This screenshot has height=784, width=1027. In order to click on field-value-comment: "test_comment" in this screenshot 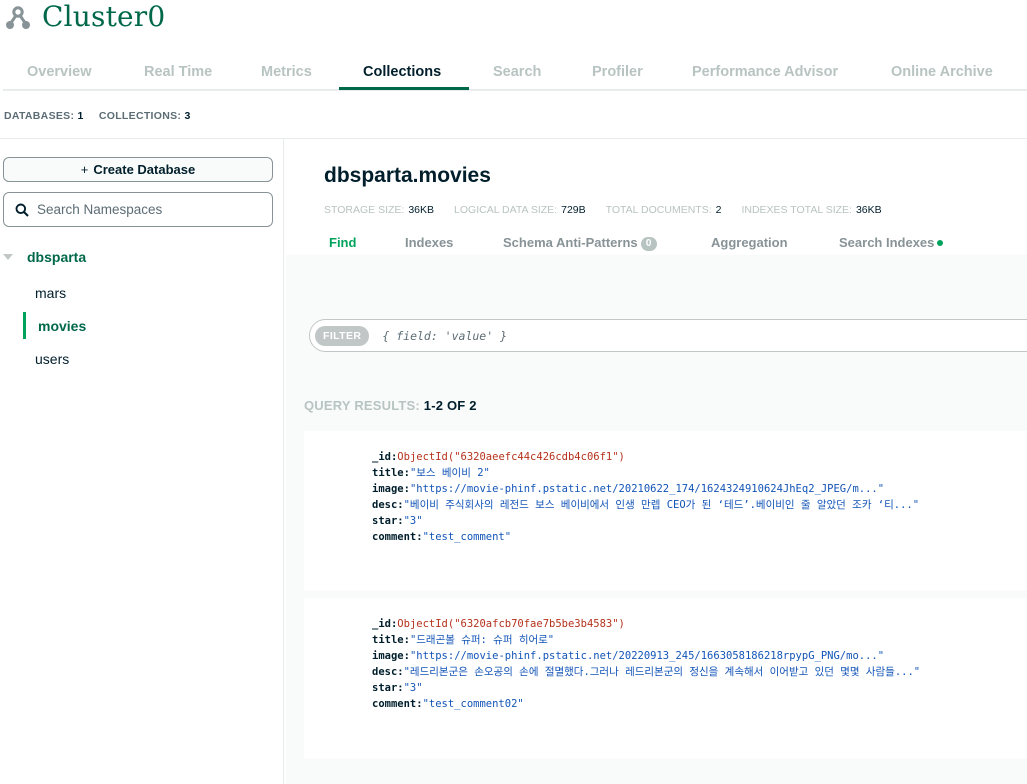, I will do `click(467, 537)`.